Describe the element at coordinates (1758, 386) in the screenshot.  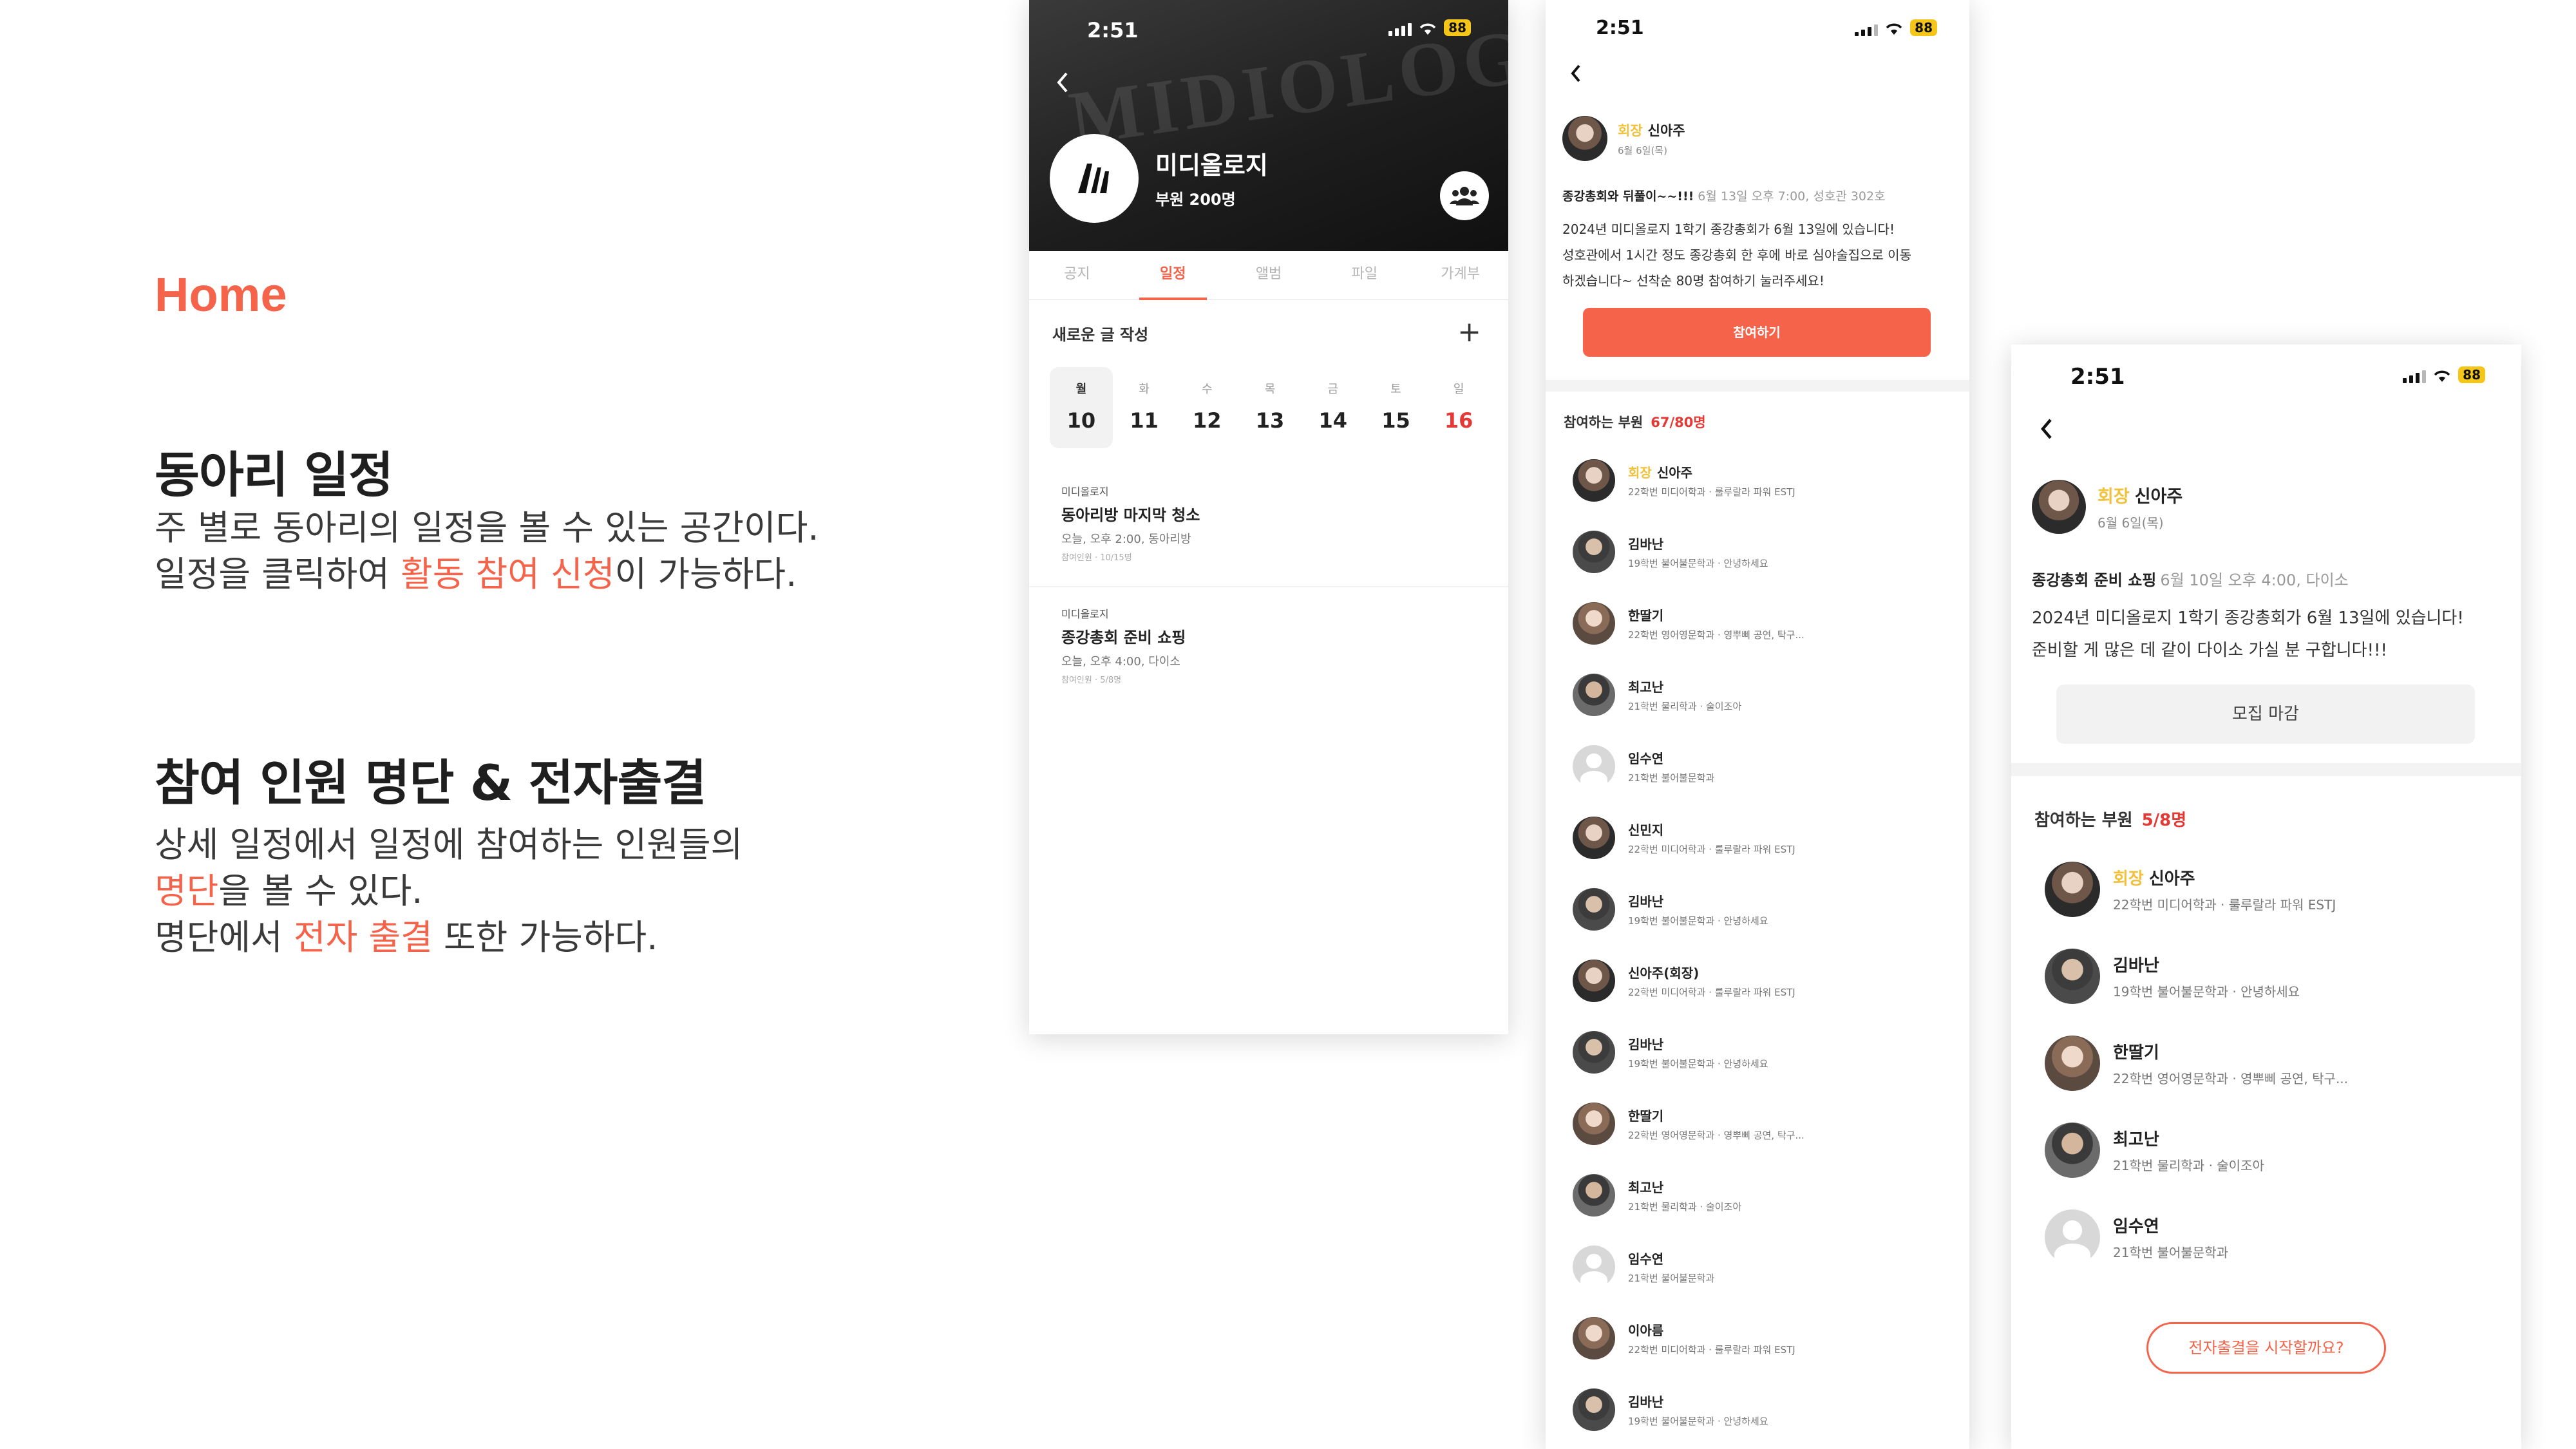
I see `section-divider` at that location.